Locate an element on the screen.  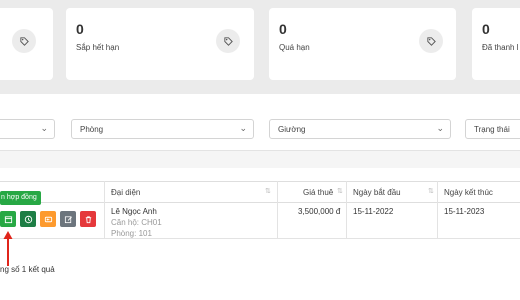
start-date: 15-11-2022 is located at coordinates (373, 211).